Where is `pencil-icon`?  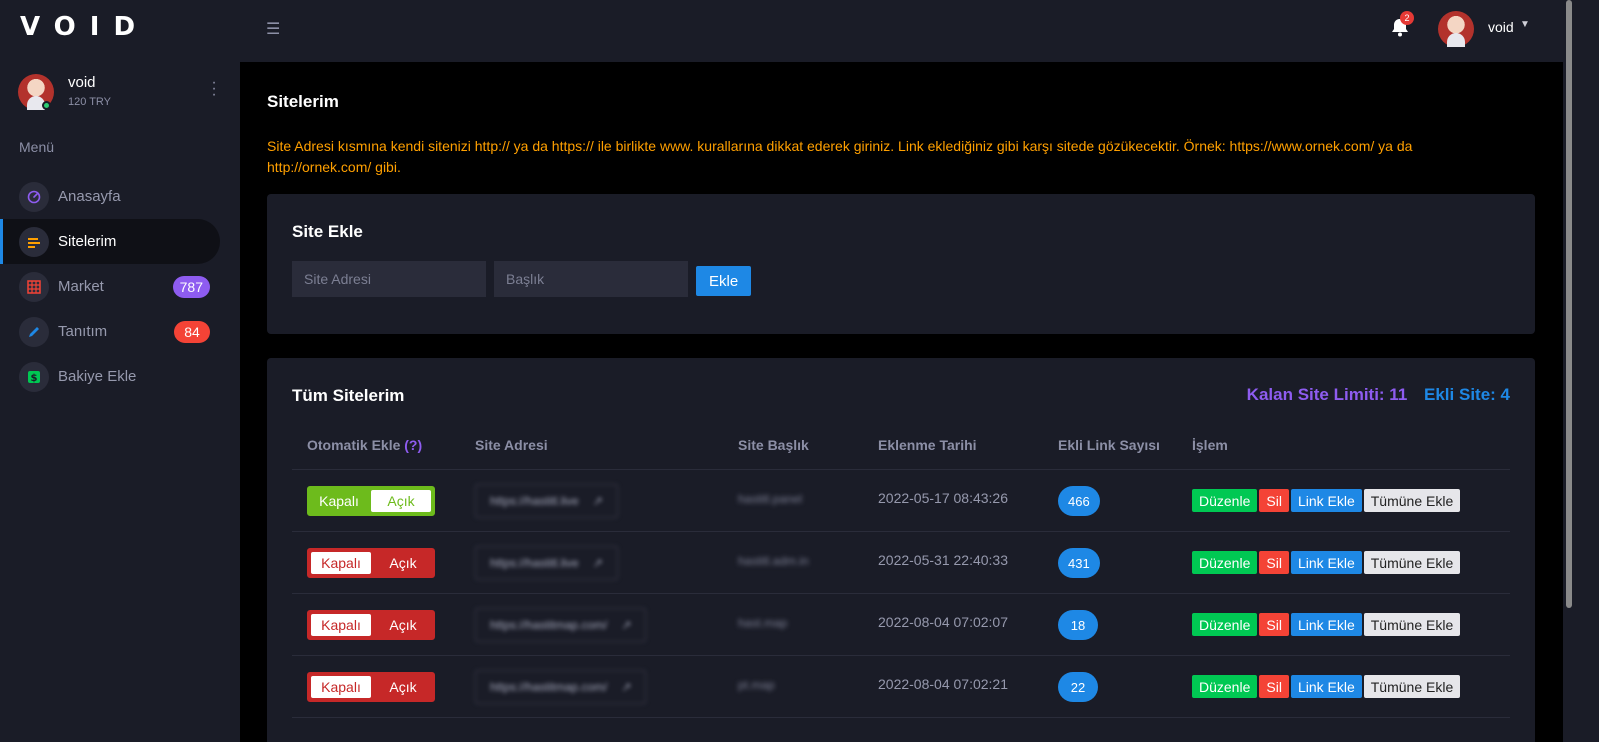 pencil-icon is located at coordinates (34, 331).